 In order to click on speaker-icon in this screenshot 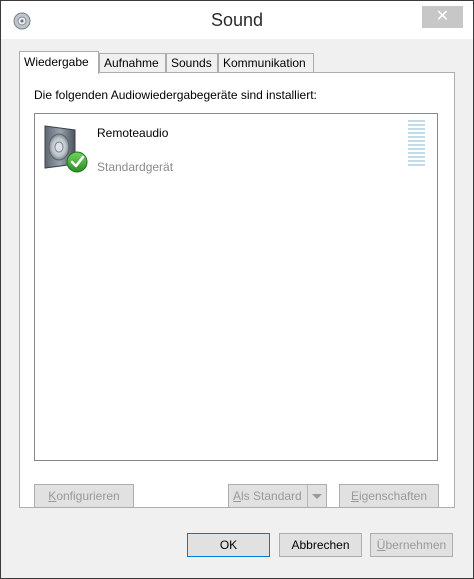, I will do `click(65, 148)`.